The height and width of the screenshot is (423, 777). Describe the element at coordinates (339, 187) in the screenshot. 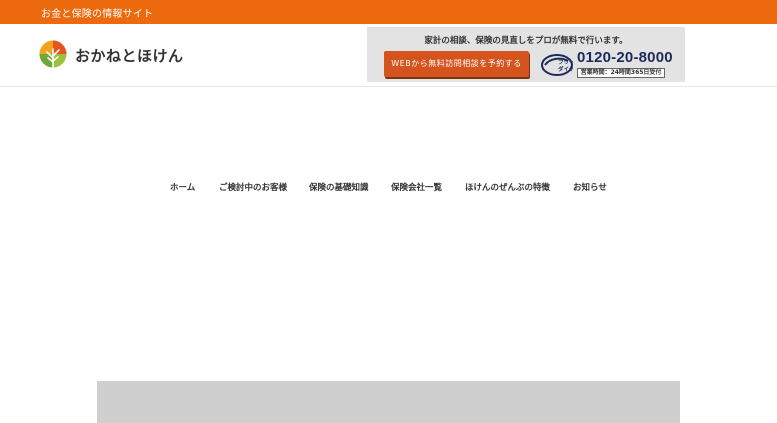

I see `nav-item-insurance-basics: 保険の基礎知識` at that location.